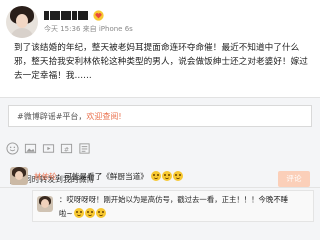  What do you see at coordinates (103, 116) in the screenshot?
I see `promo-link: 欢迎查阅!` at bounding box center [103, 116].